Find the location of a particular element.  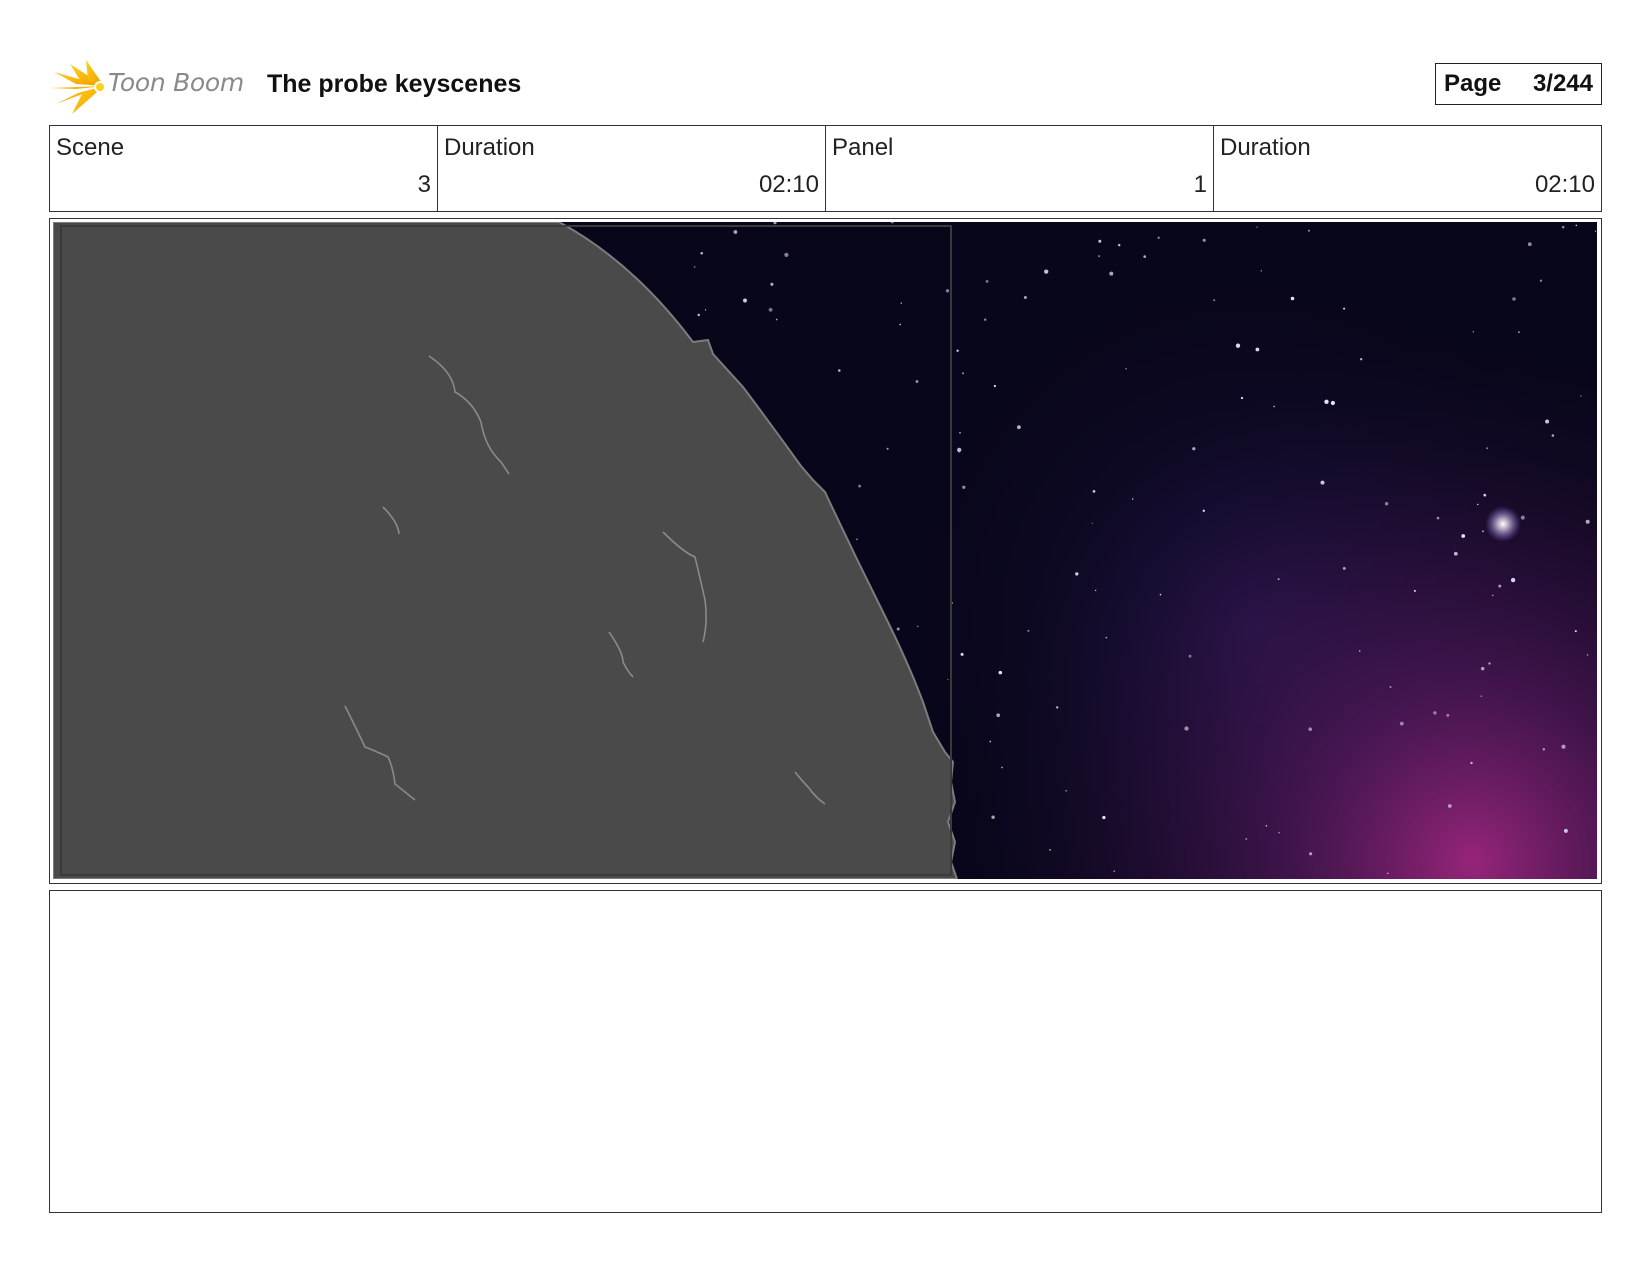

panel-duration-value: 02:10 is located at coordinates (1564, 184).